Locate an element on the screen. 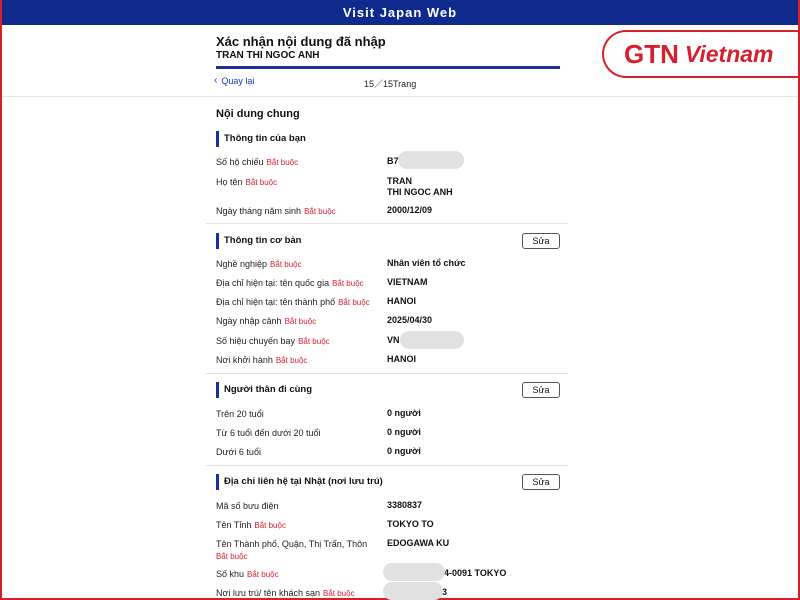 Image resolution: width=800 pixels, height=600 pixels. back-link-label: Quay lại is located at coordinates (238, 80).